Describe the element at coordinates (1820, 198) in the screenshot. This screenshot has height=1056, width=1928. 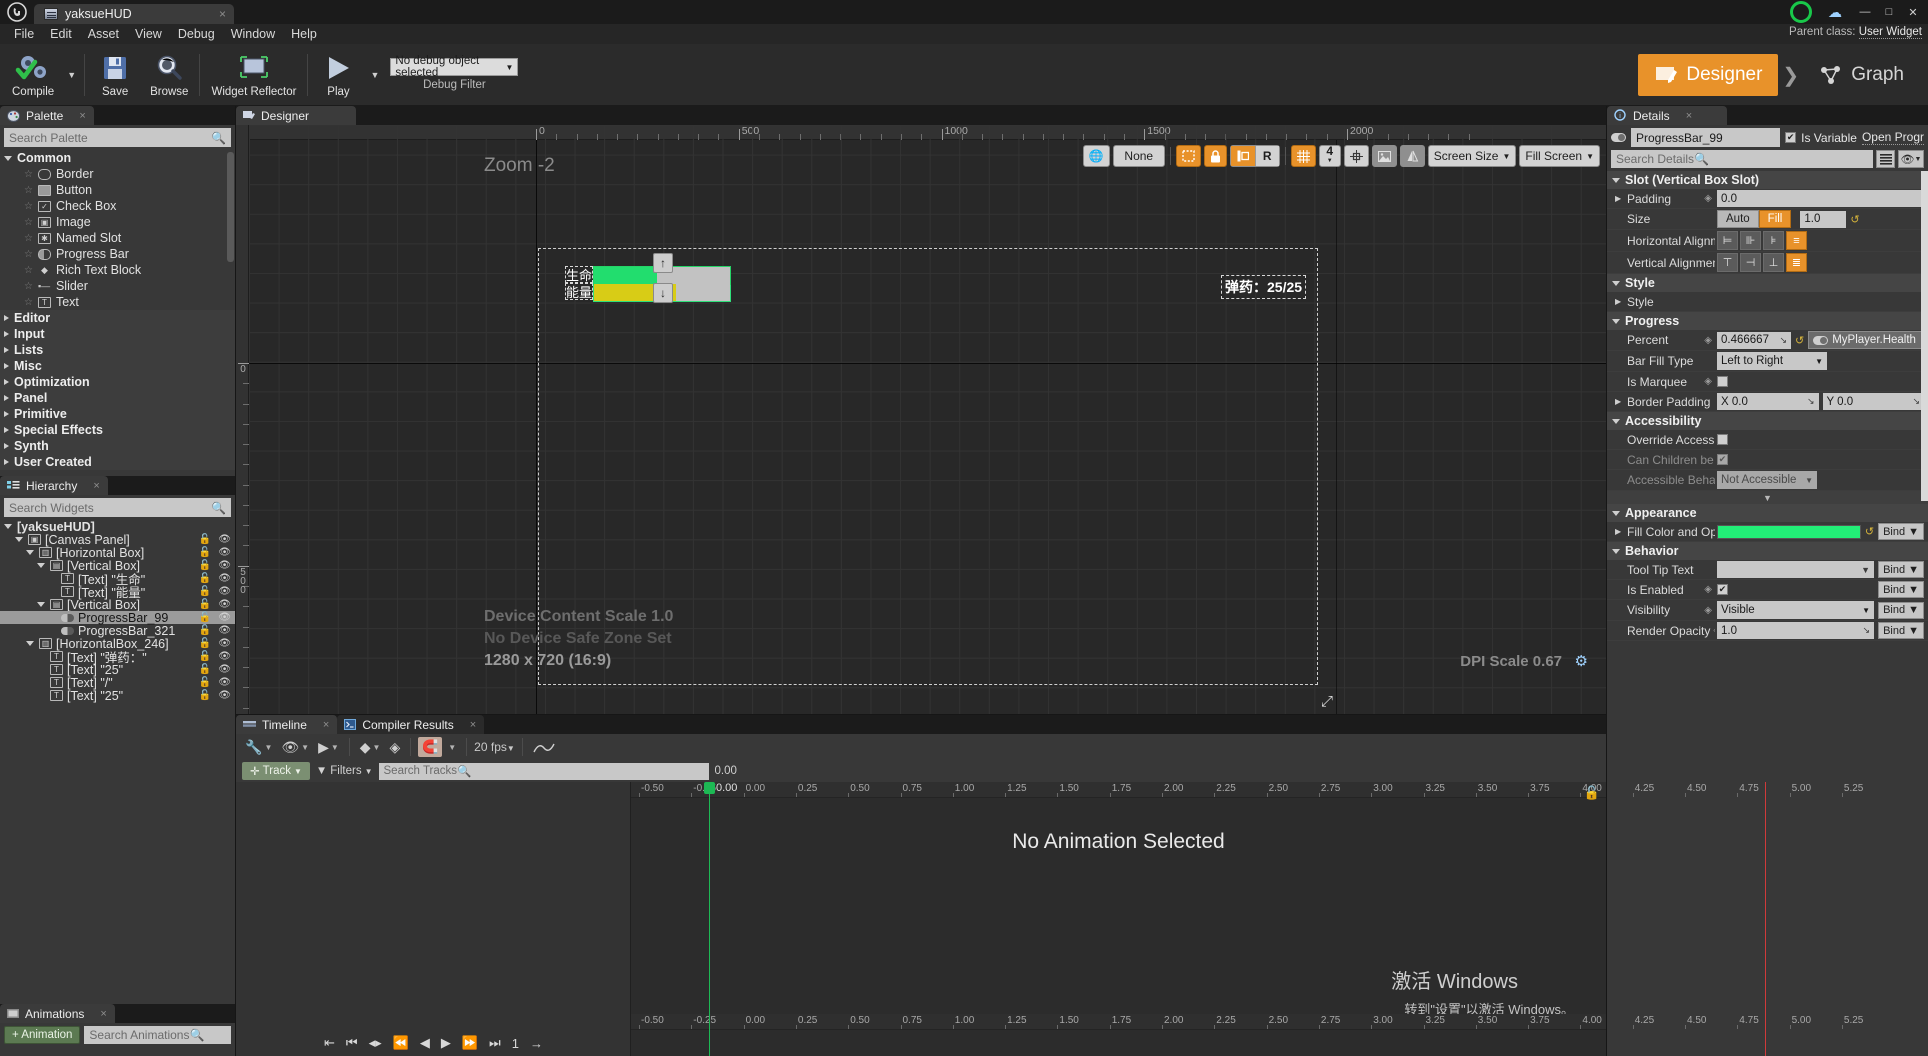
I see `property-input: 0.0` at that location.